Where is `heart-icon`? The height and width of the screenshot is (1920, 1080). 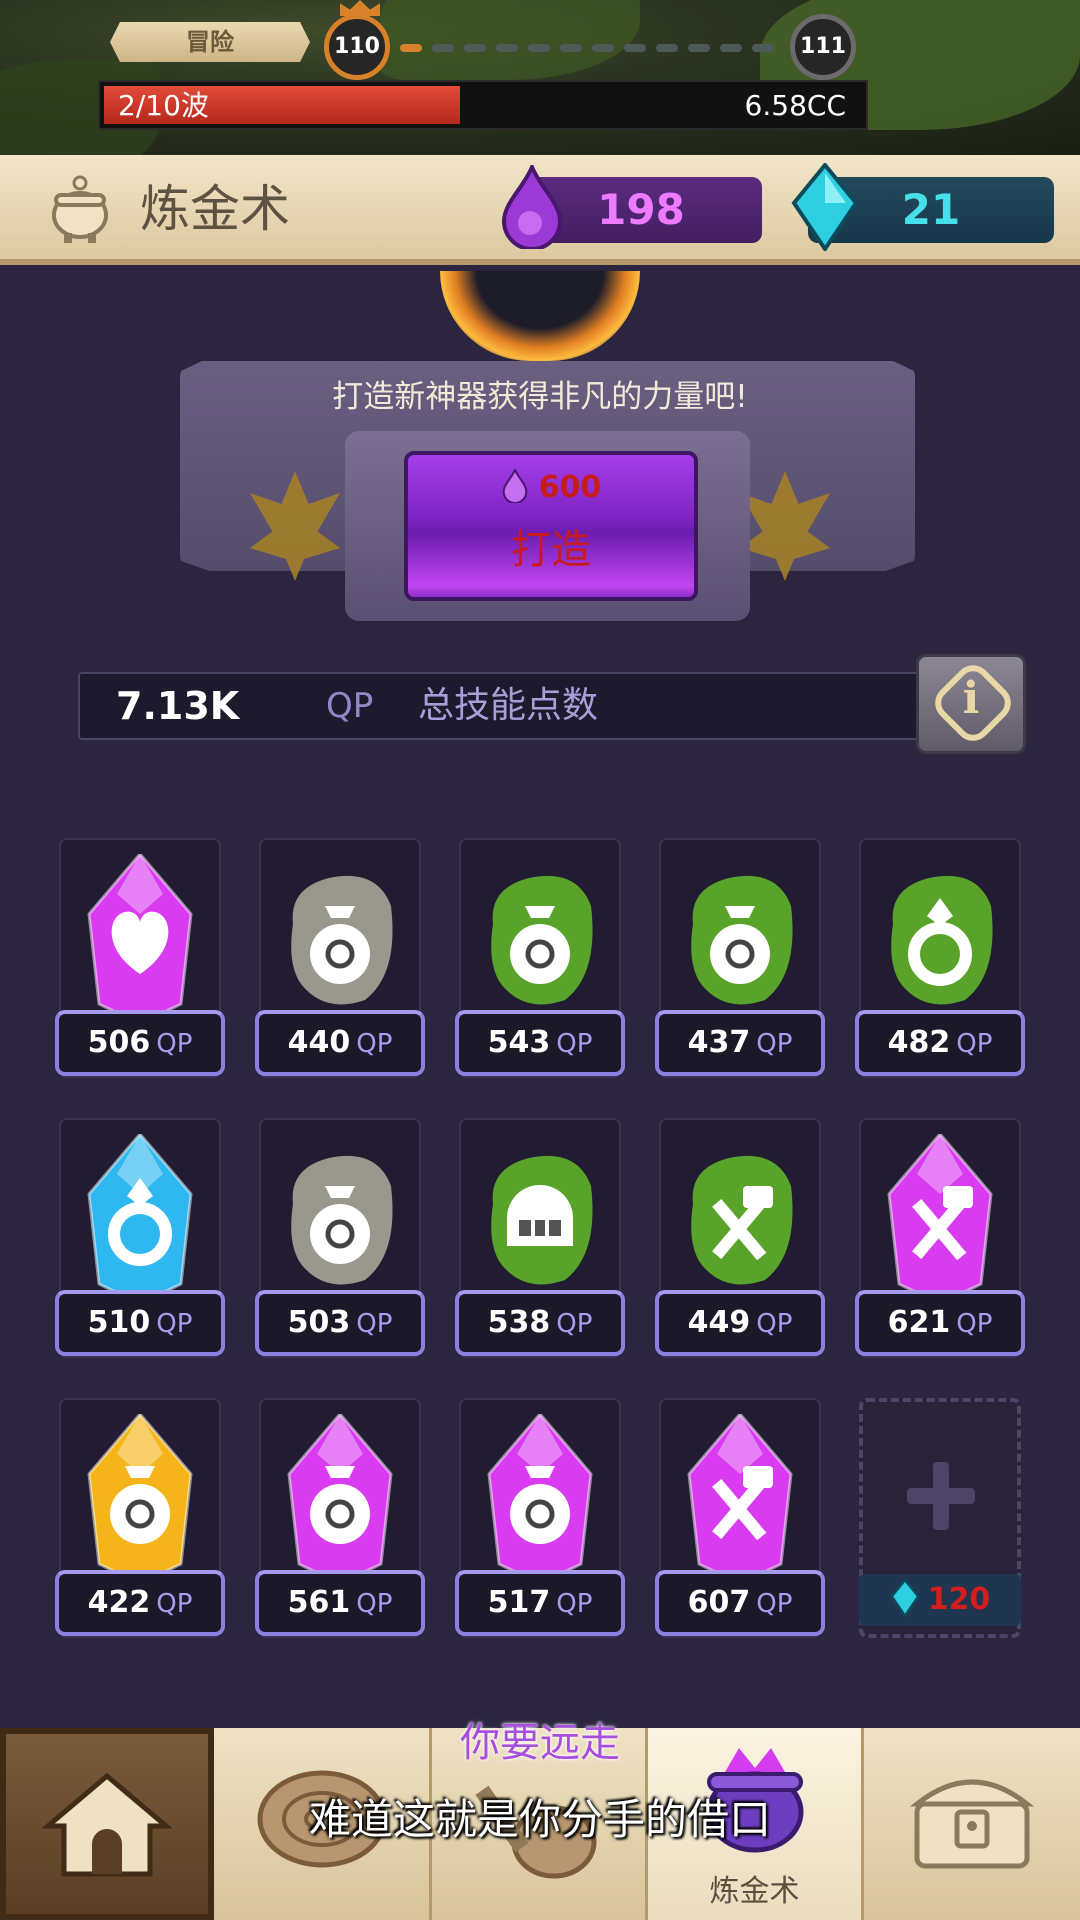
heart-icon is located at coordinates (140, 938).